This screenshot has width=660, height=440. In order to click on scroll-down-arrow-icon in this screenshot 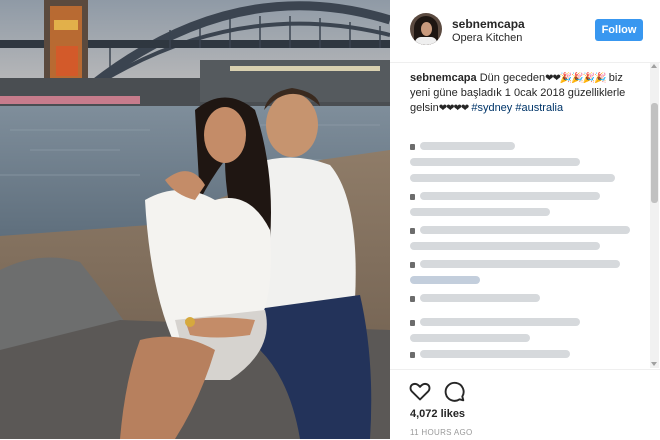, I will do `click(654, 364)`.